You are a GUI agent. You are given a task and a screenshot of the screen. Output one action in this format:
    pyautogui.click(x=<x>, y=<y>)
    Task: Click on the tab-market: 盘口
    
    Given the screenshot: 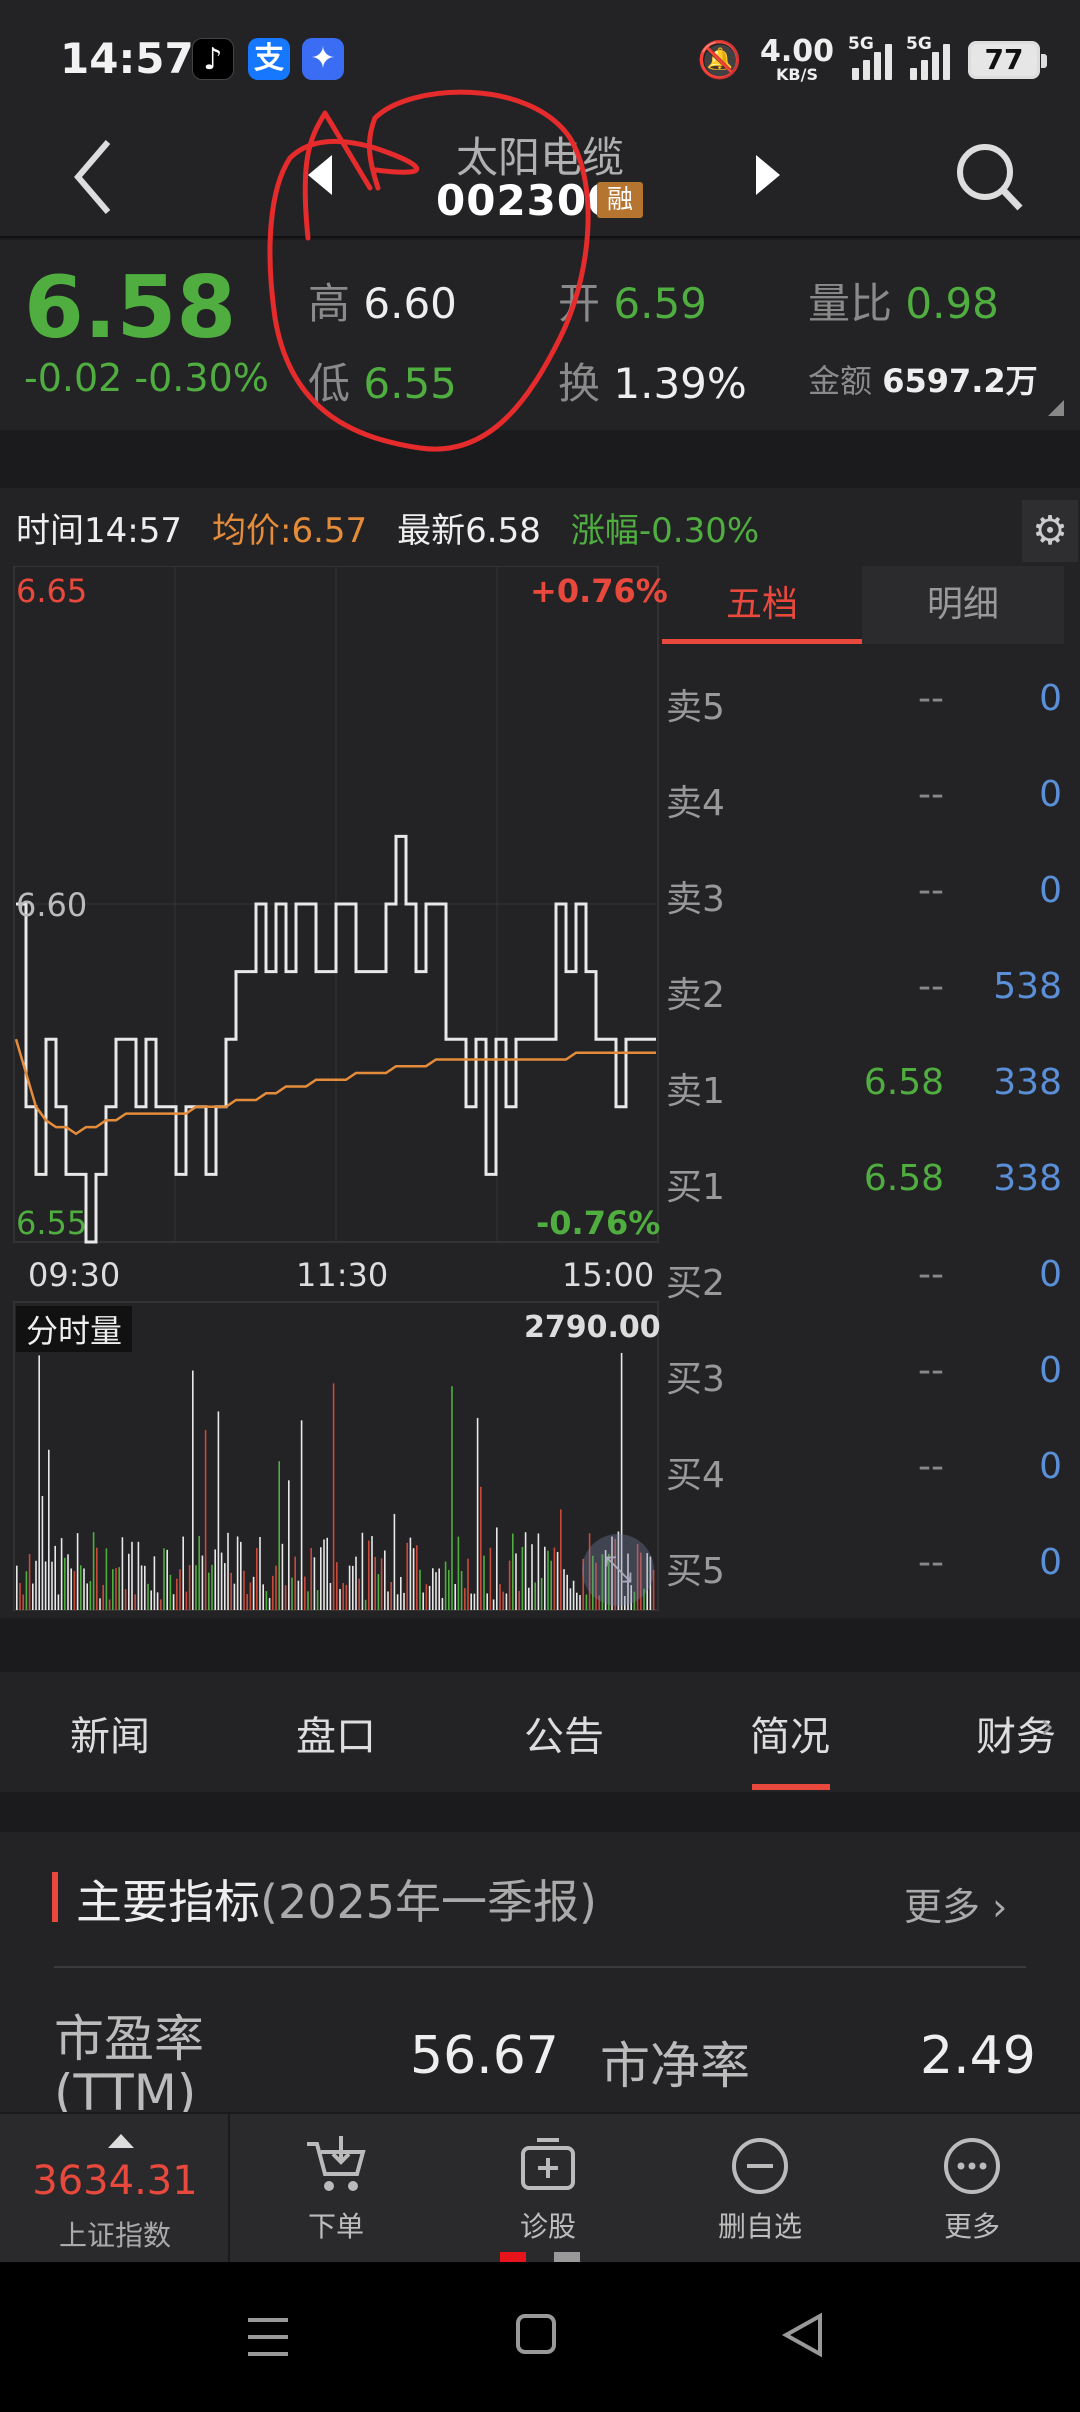 What is the action you would take?
    pyautogui.click(x=336, y=1733)
    